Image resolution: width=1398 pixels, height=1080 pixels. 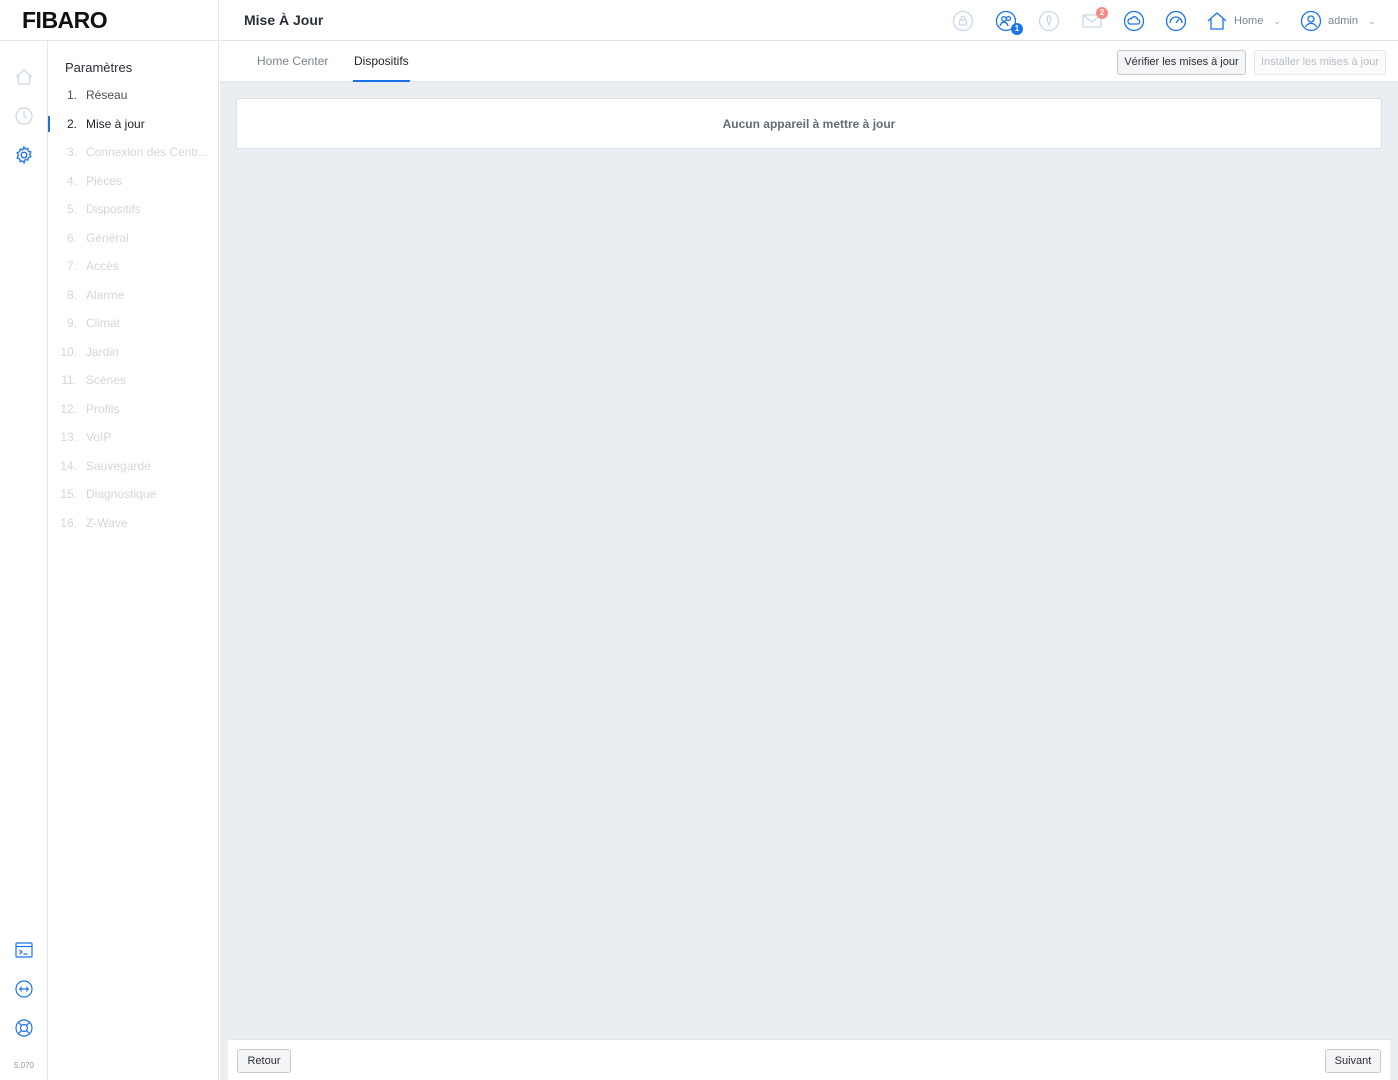 What do you see at coordinates (133, 353) in the screenshot?
I see `settings-item: 10. Jardin` at bounding box center [133, 353].